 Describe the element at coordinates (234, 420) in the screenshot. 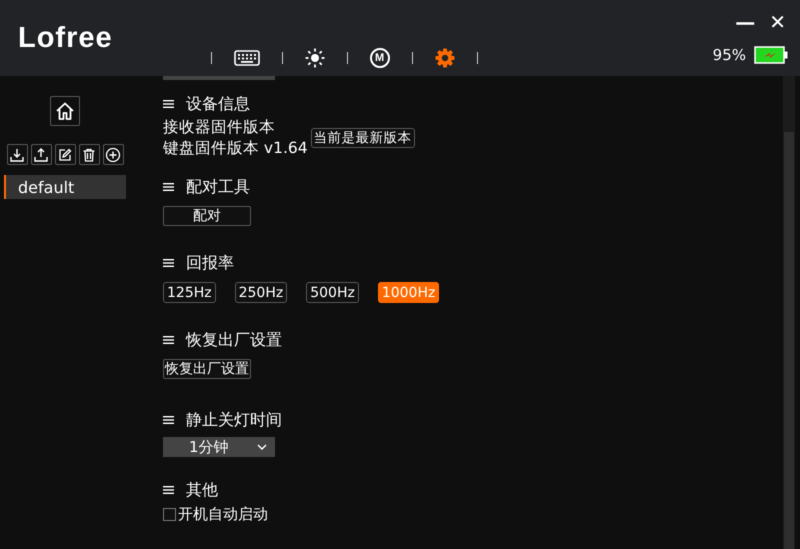

I see `section-title: 静止关灯时间` at that location.